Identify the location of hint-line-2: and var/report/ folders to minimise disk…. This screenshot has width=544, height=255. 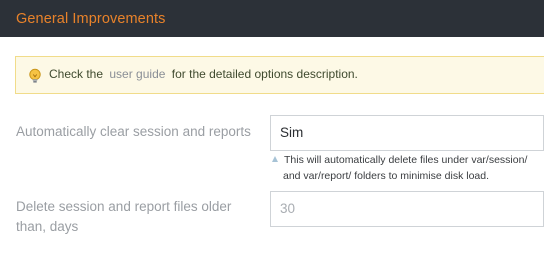
(386, 176).